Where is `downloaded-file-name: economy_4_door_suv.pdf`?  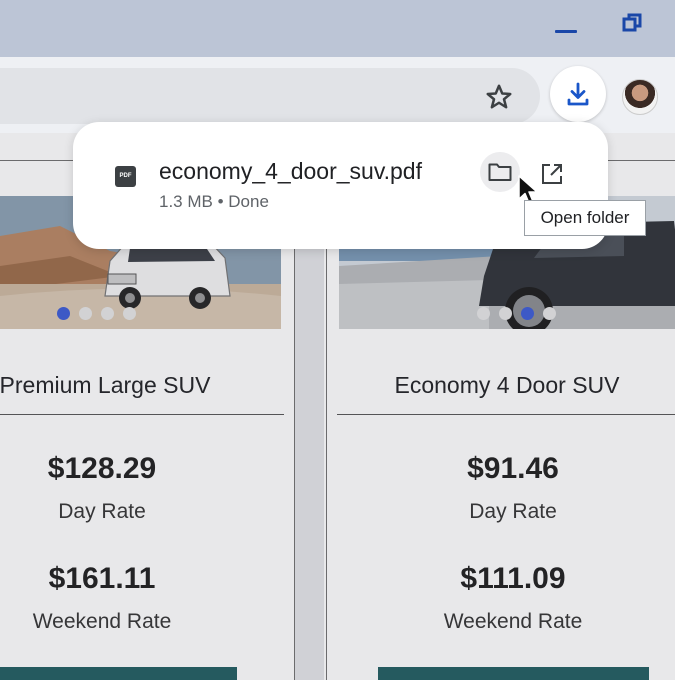
downloaded-file-name: economy_4_door_suv.pdf is located at coordinates (290, 171).